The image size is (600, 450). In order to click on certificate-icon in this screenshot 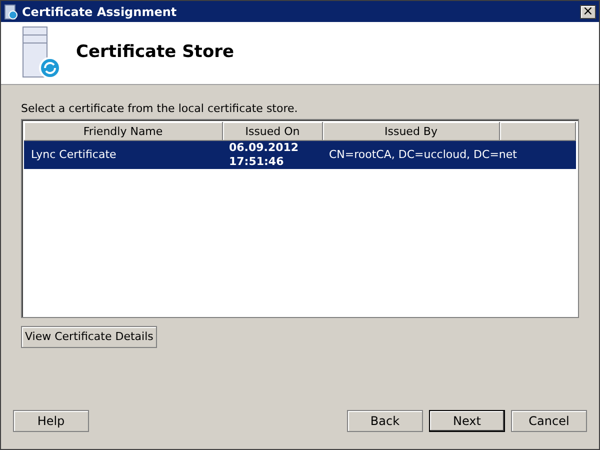, I will do `click(11, 12)`.